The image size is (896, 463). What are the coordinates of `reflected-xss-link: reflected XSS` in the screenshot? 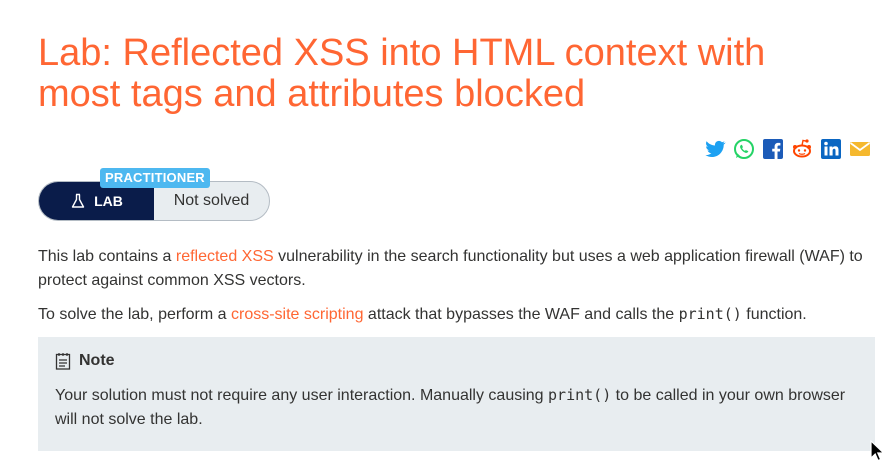 It's located at (225, 256).